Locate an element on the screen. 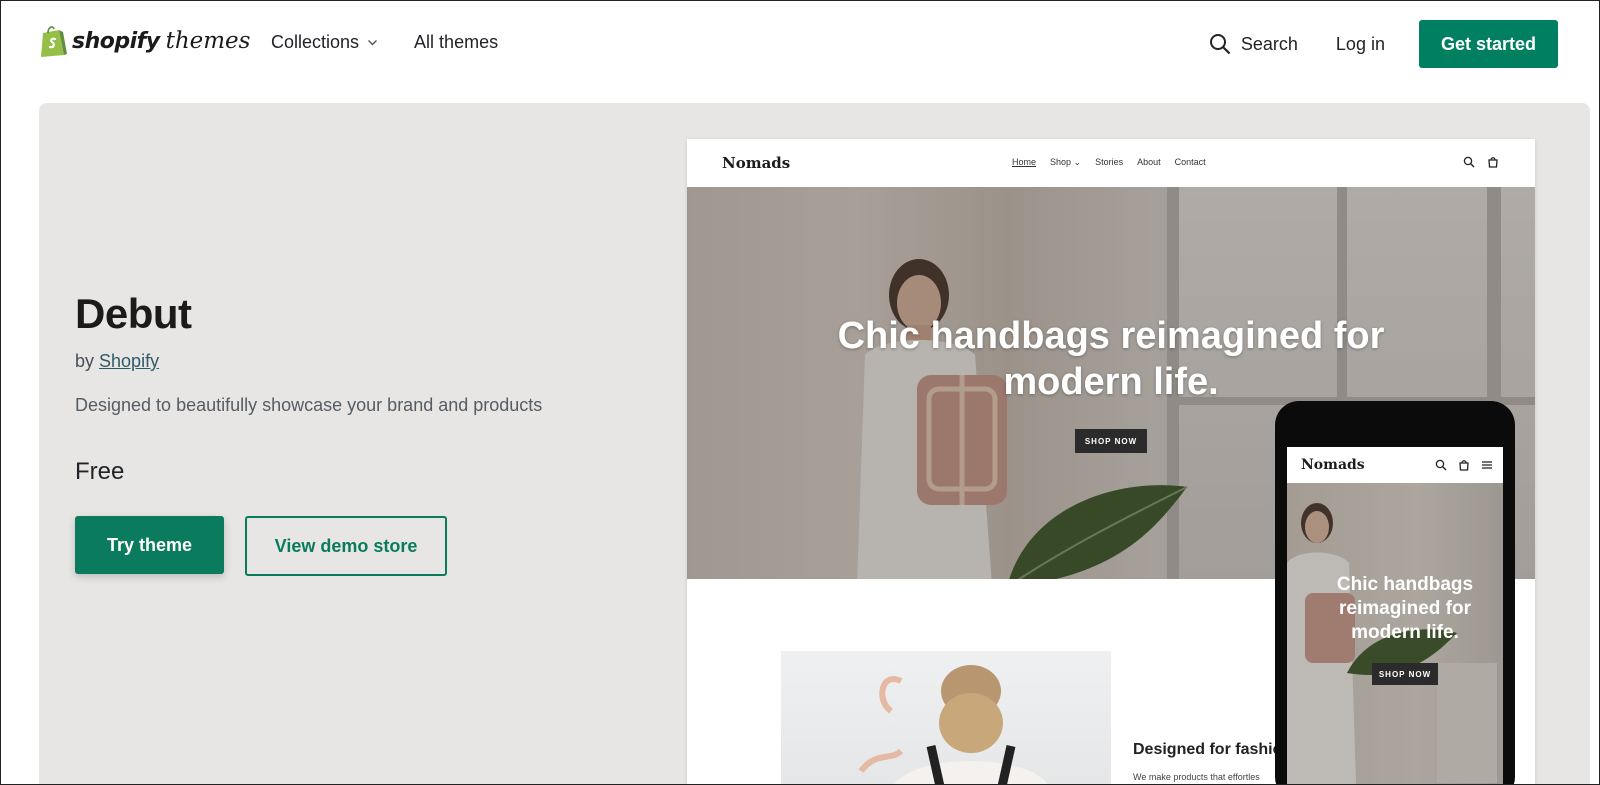  preview-feature-image is located at coordinates (946, 718).